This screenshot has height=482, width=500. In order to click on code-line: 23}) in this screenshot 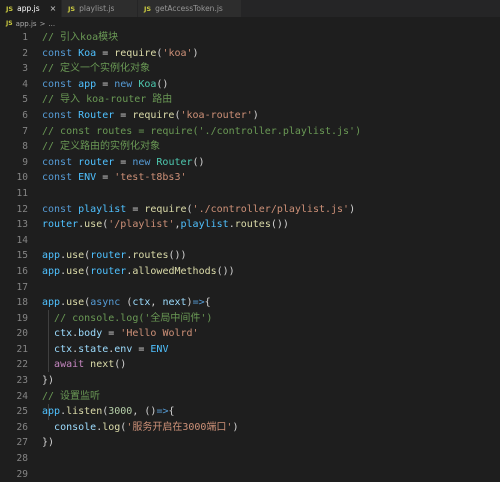, I will do `click(250, 381)`.